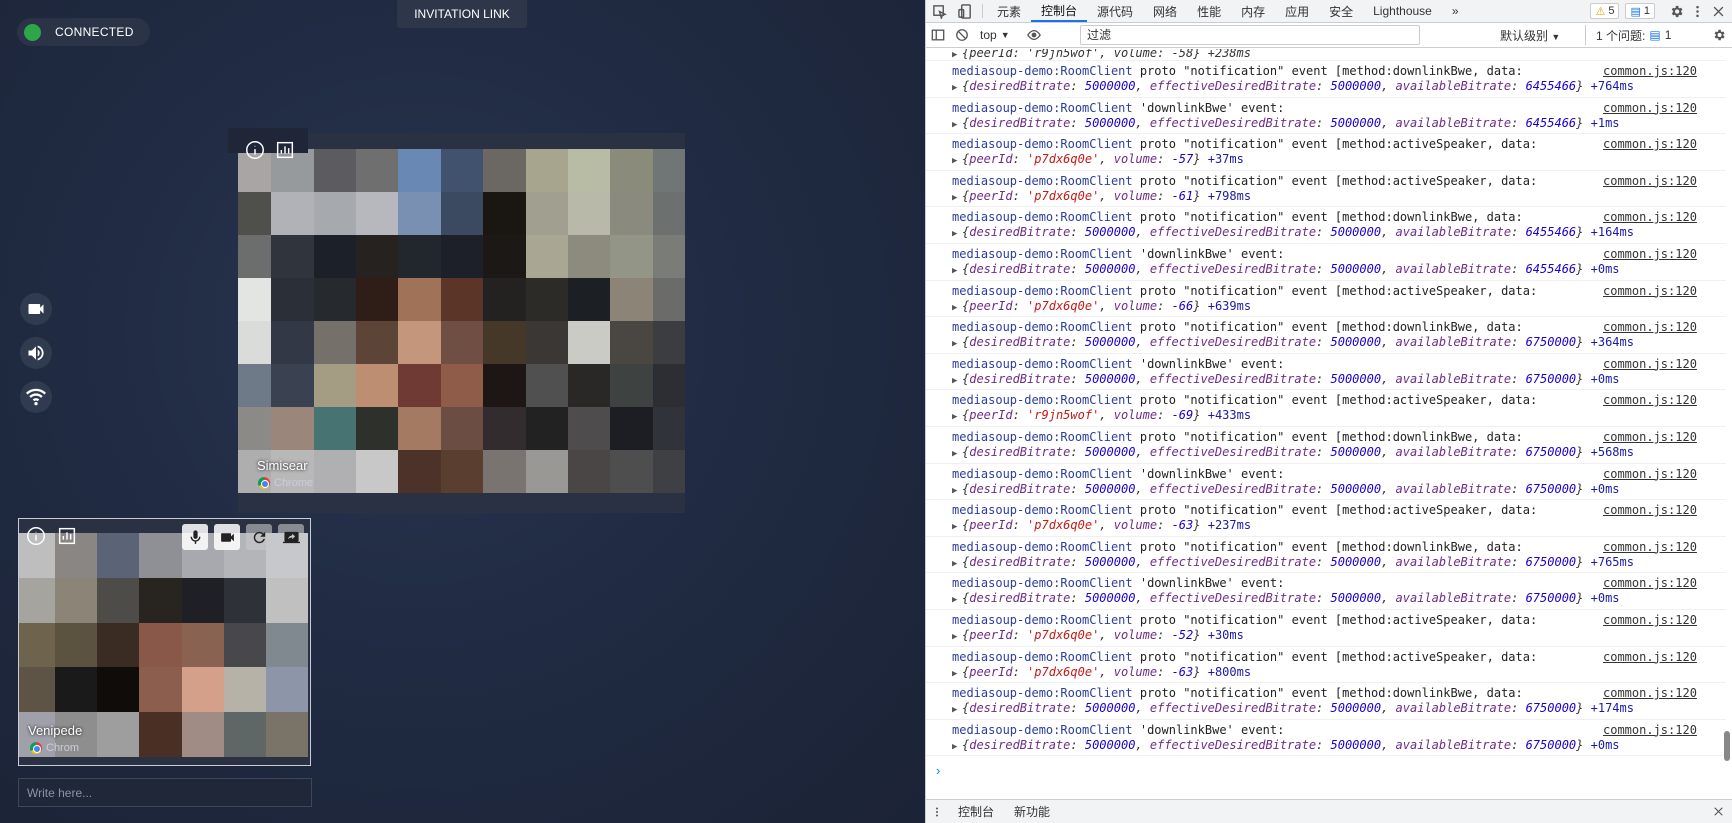 Image resolution: width=1732 pixels, height=823 pixels. What do you see at coordinates (1719, 35) in the screenshot?
I see `console-settings-button` at bounding box center [1719, 35].